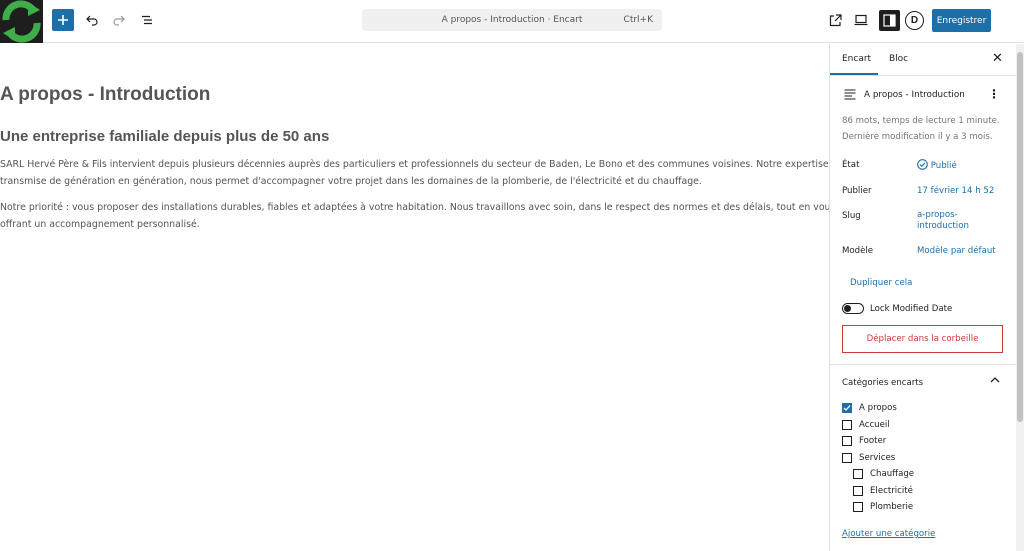  Describe the element at coordinates (921, 121) in the screenshot. I see `word-count-text: 86 mots, temps de lecture 1 minute.` at that location.